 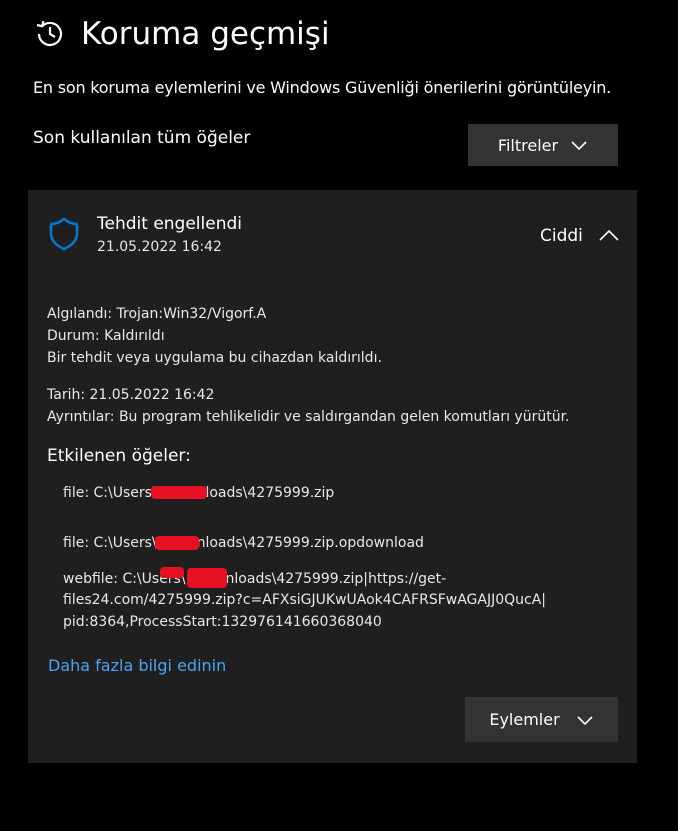 I want to click on affected-item-webfile-process: pid:8364,ProcessStart:132976141660368040, so click(x=222, y=622).